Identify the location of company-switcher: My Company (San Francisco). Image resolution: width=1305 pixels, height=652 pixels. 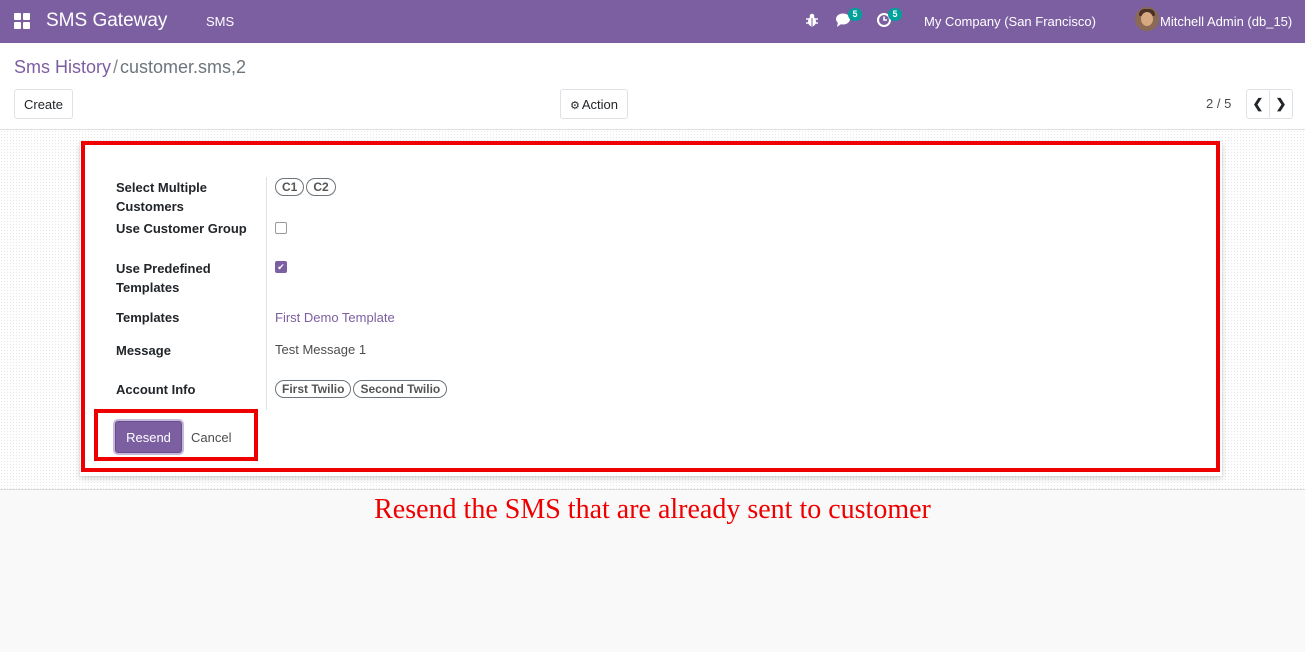
(1010, 21).